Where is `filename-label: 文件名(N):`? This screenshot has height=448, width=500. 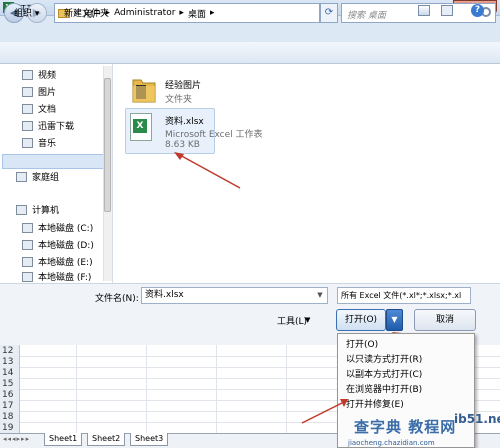
filename-label: 文件名(N): is located at coordinates (117, 299).